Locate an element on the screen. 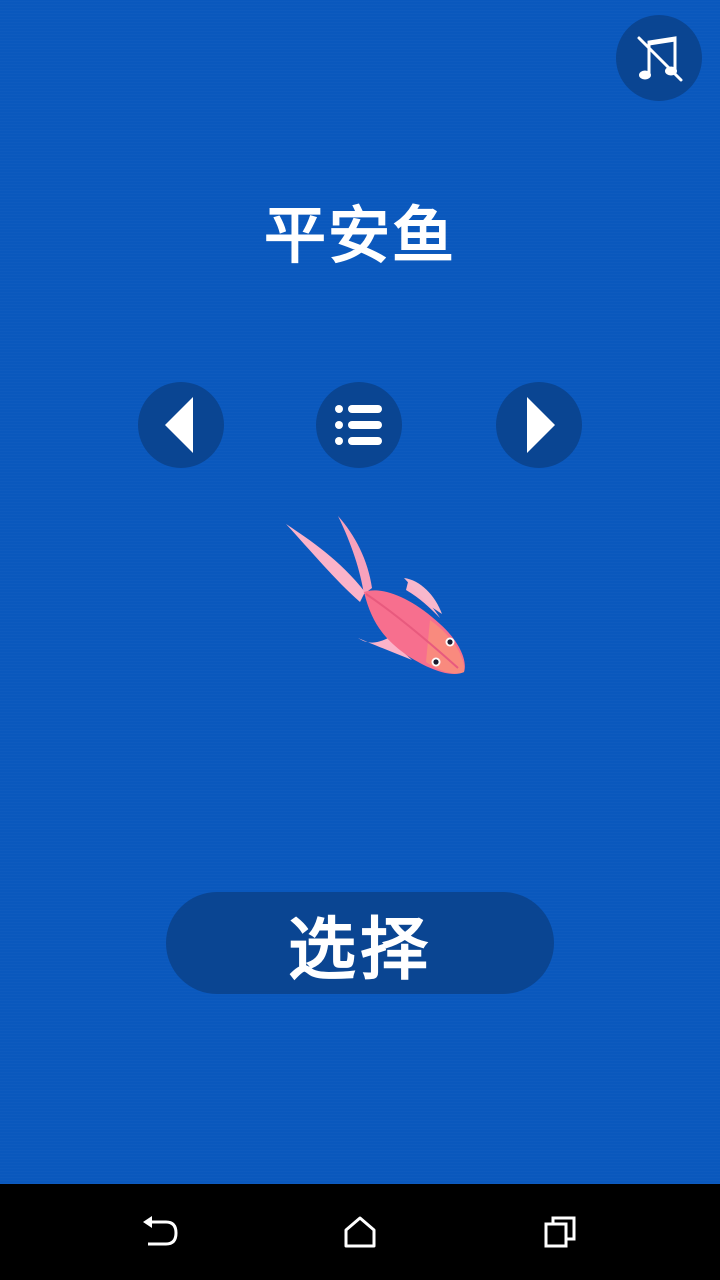 This screenshot has width=720, height=1280. fish-illustration is located at coordinates (375, 595).